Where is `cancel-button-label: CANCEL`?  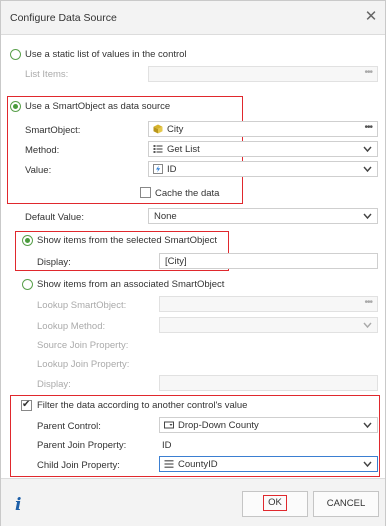 cancel-button-label: CANCEL is located at coordinates (346, 503).